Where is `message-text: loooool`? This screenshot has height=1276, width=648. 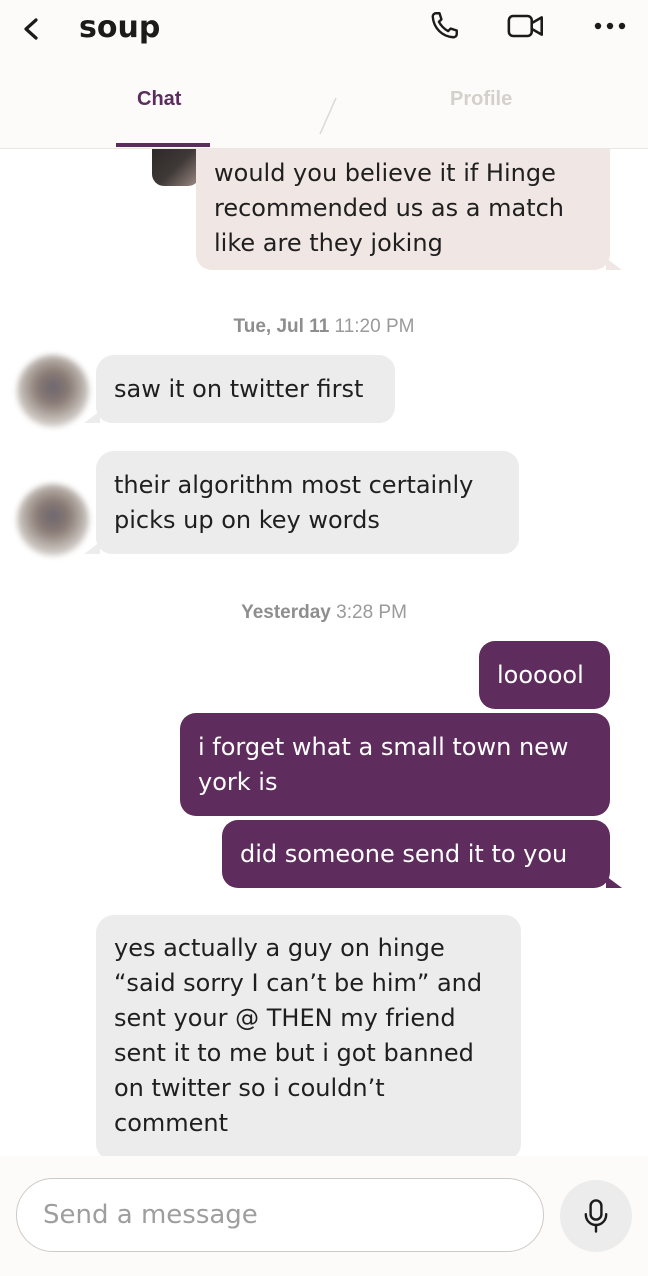
message-text: loooool is located at coordinates (540, 674).